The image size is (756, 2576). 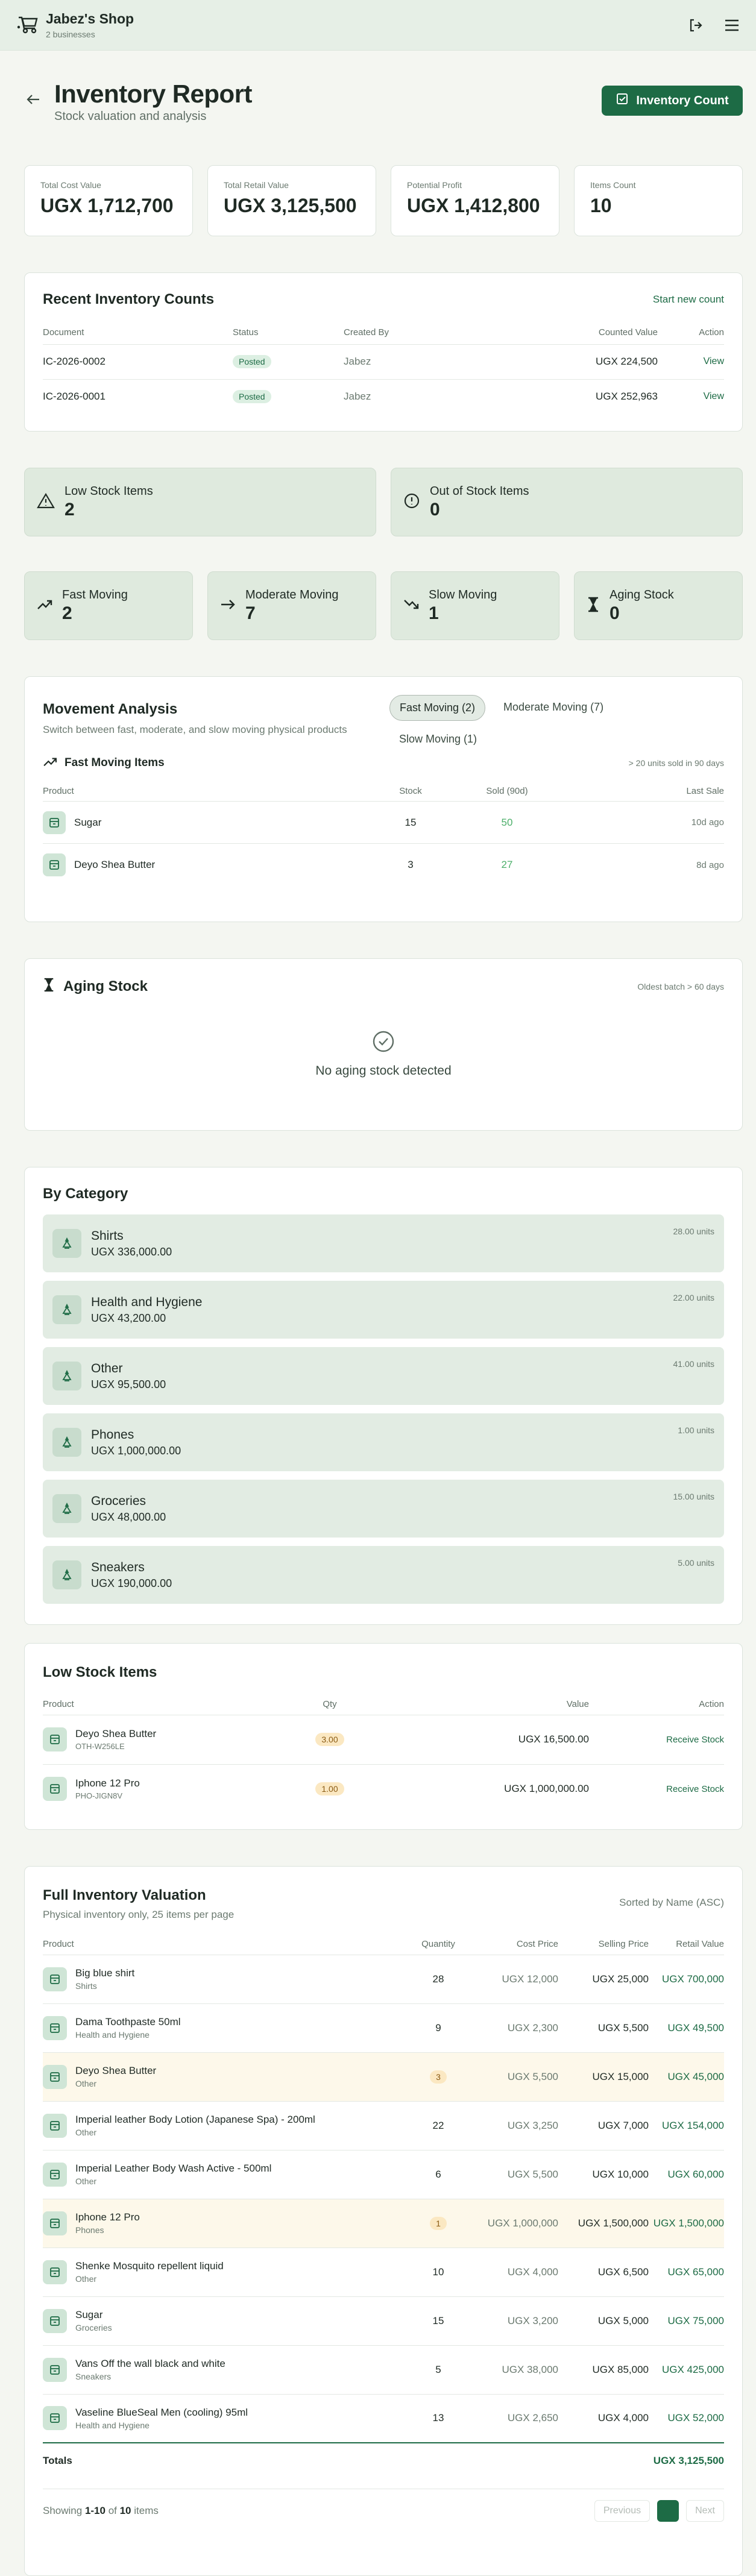 I want to click on product-name: Sugar, so click(x=88, y=822).